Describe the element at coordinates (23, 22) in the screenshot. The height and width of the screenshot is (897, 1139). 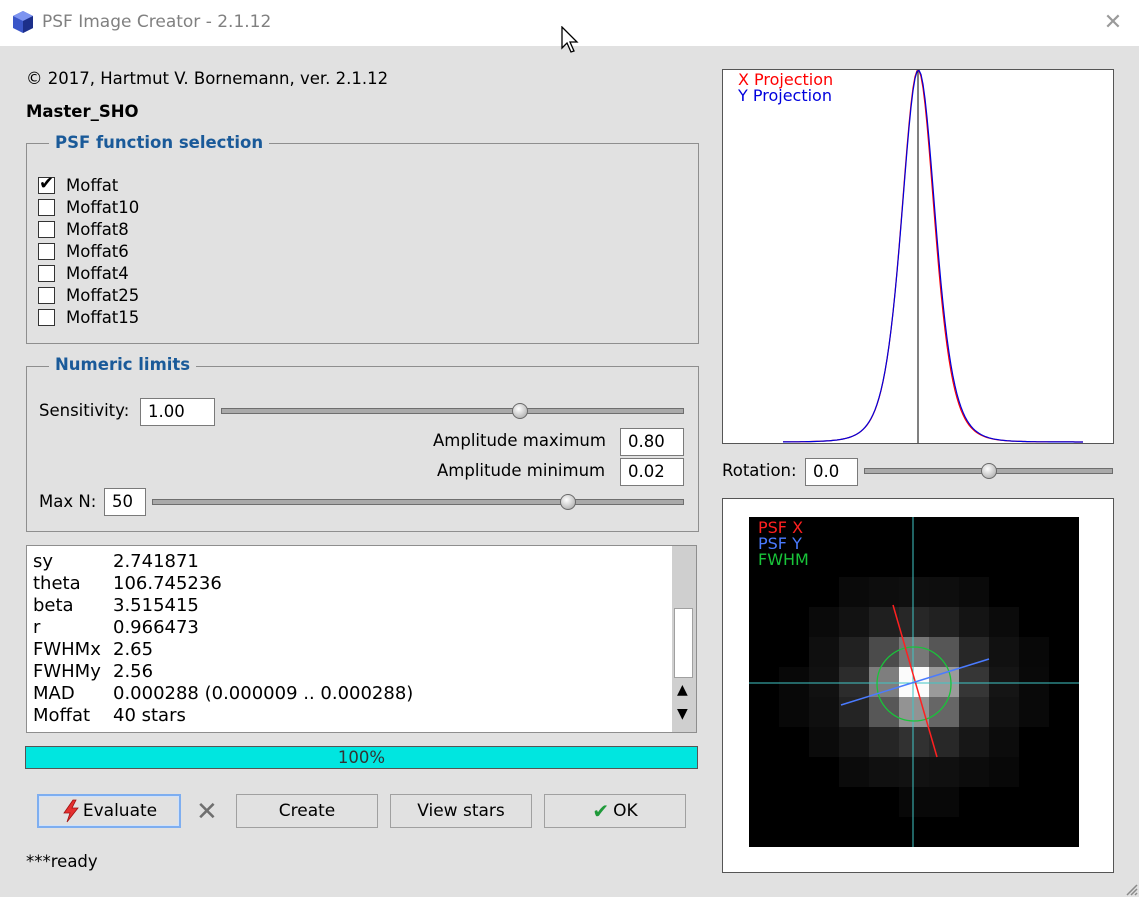
I see `app-cube-icon` at that location.